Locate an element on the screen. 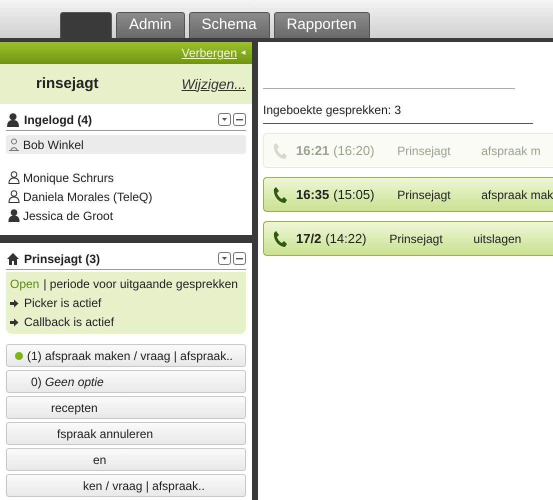  original-time: (14:22) is located at coordinates (346, 239).